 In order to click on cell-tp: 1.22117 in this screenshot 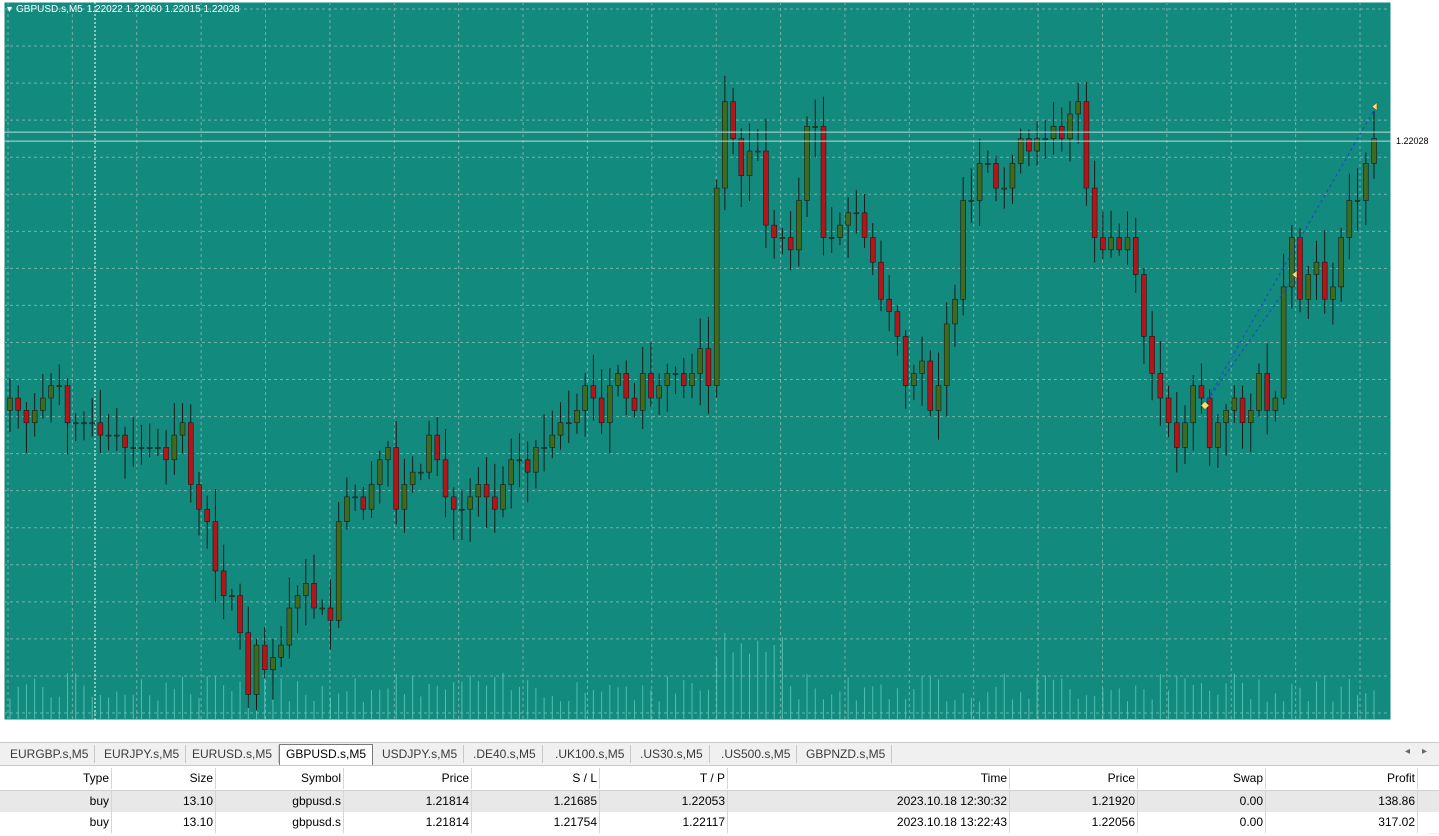, I will do `click(664, 822)`.